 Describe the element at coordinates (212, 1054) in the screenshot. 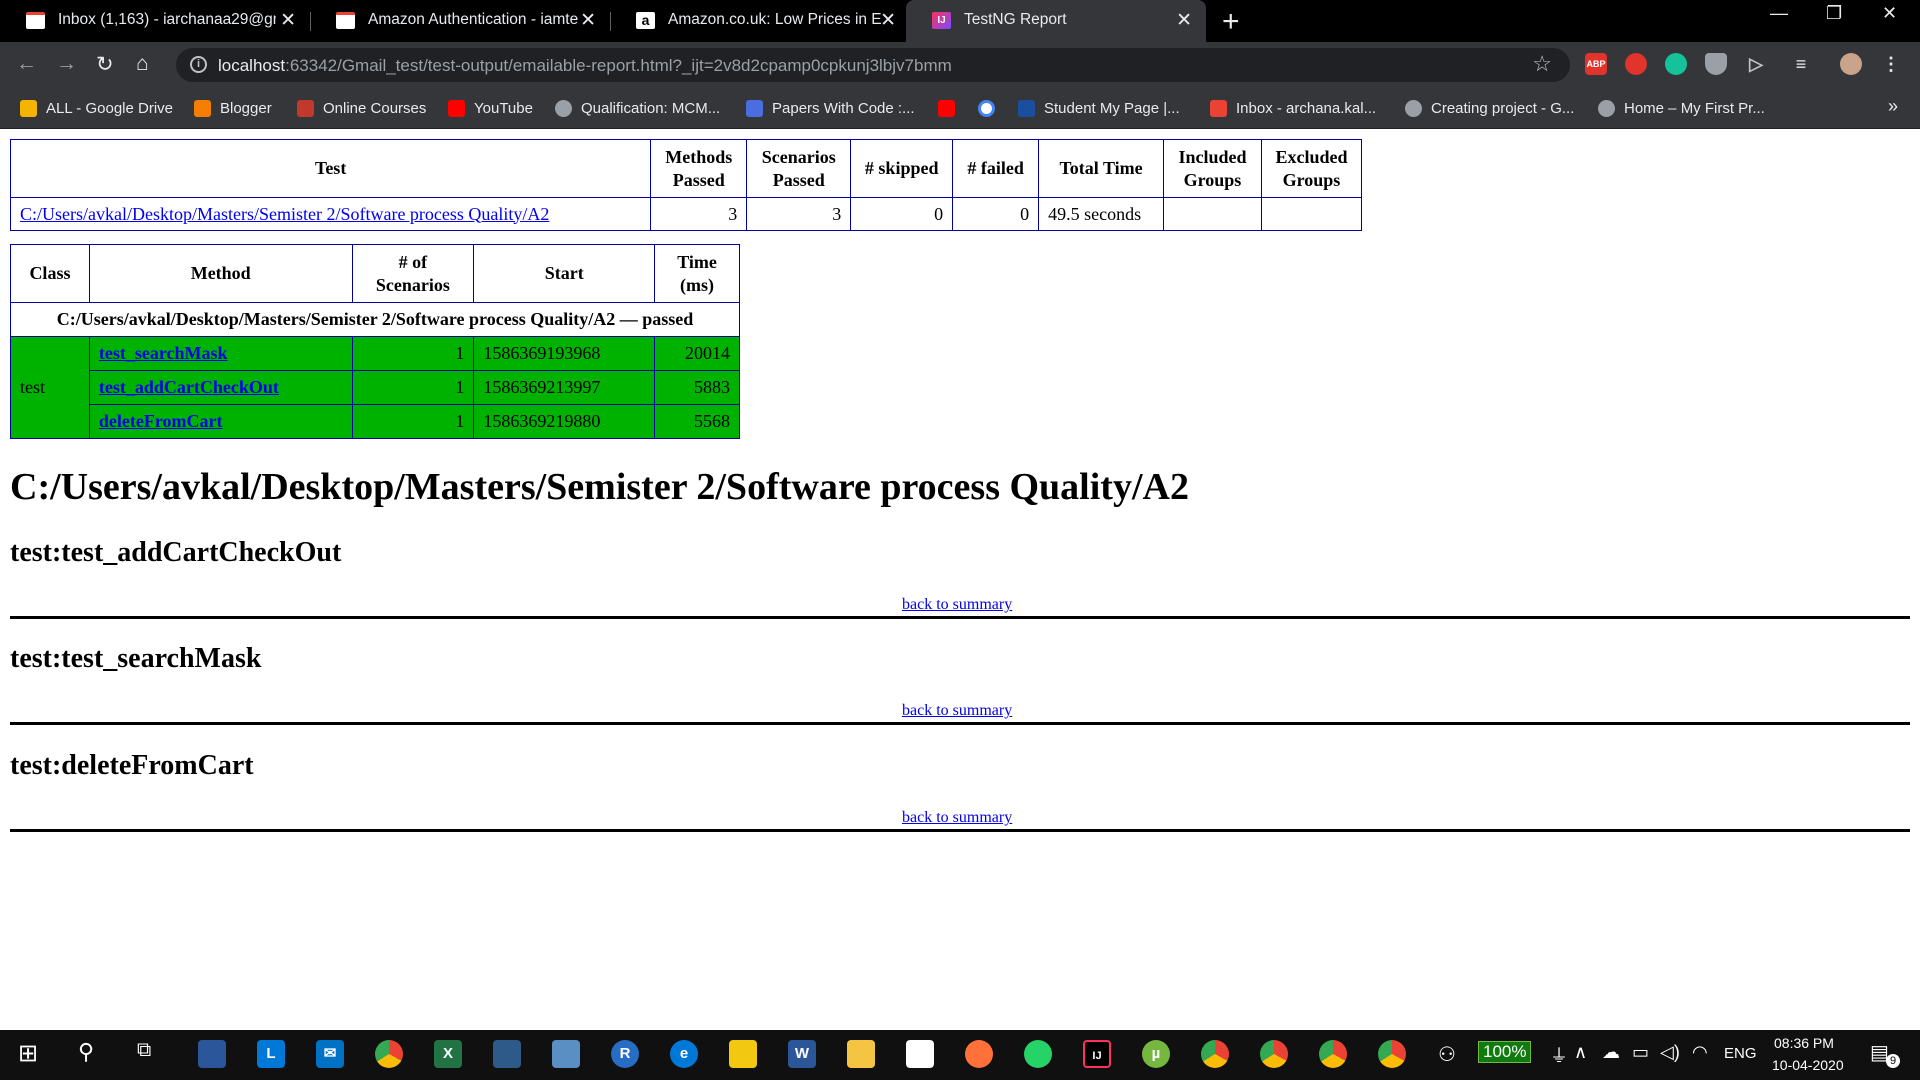

I see `store-icon` at that location.